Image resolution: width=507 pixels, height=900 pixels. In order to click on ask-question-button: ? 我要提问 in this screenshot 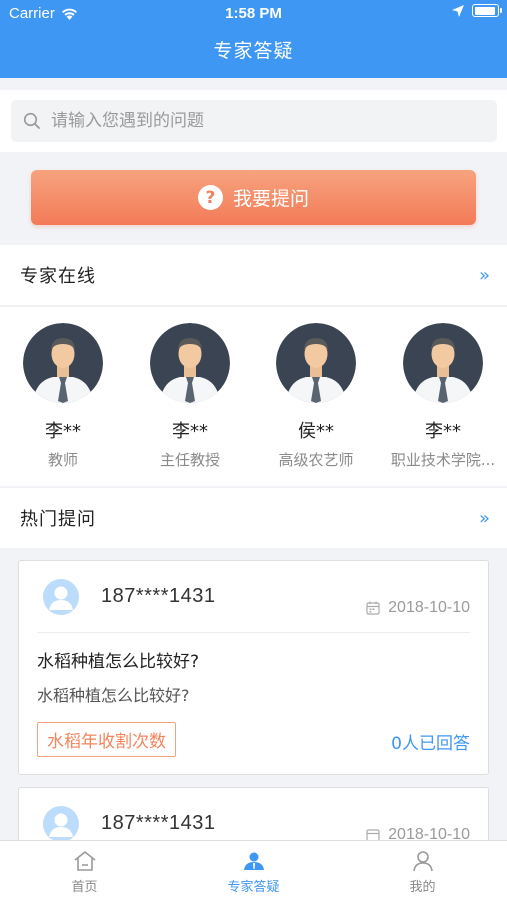, I will do `click(253, 197)`.